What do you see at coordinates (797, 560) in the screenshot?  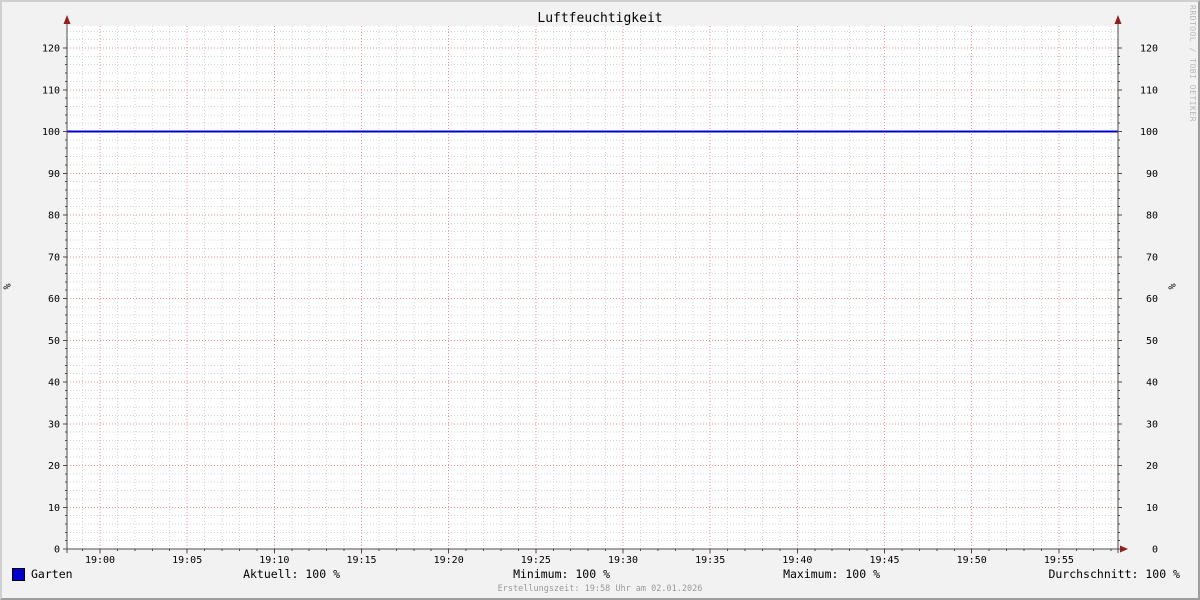 I see `x-tick-label: 19:40` at bounding box center [797, 560].